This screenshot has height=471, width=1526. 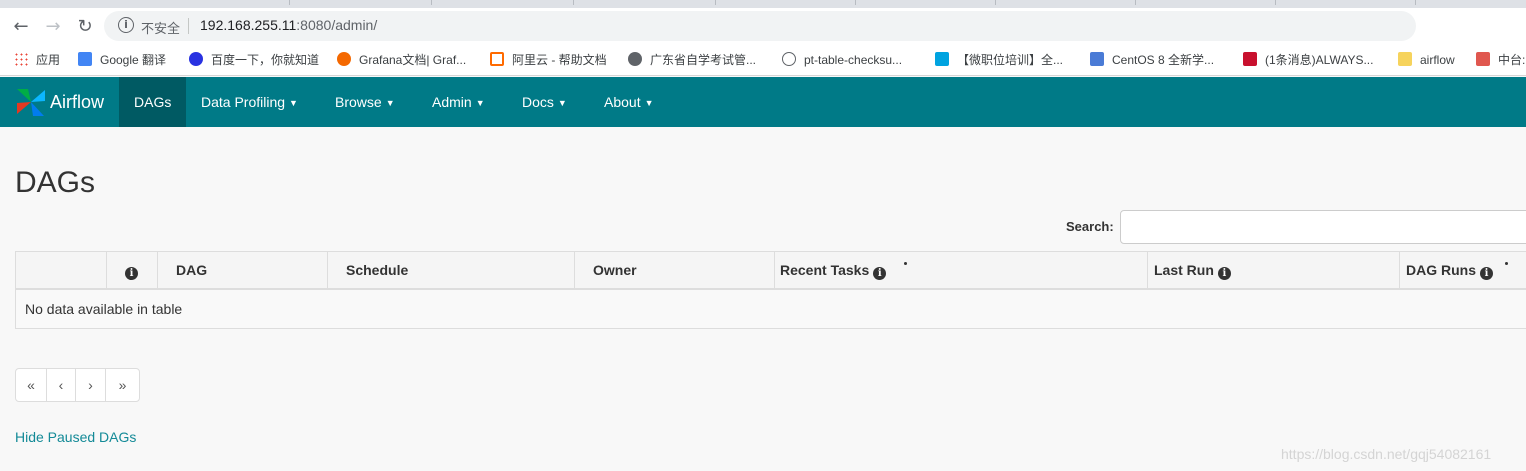 I want to click on nav-docs: Docs ▼, so click(x=544, y=102).